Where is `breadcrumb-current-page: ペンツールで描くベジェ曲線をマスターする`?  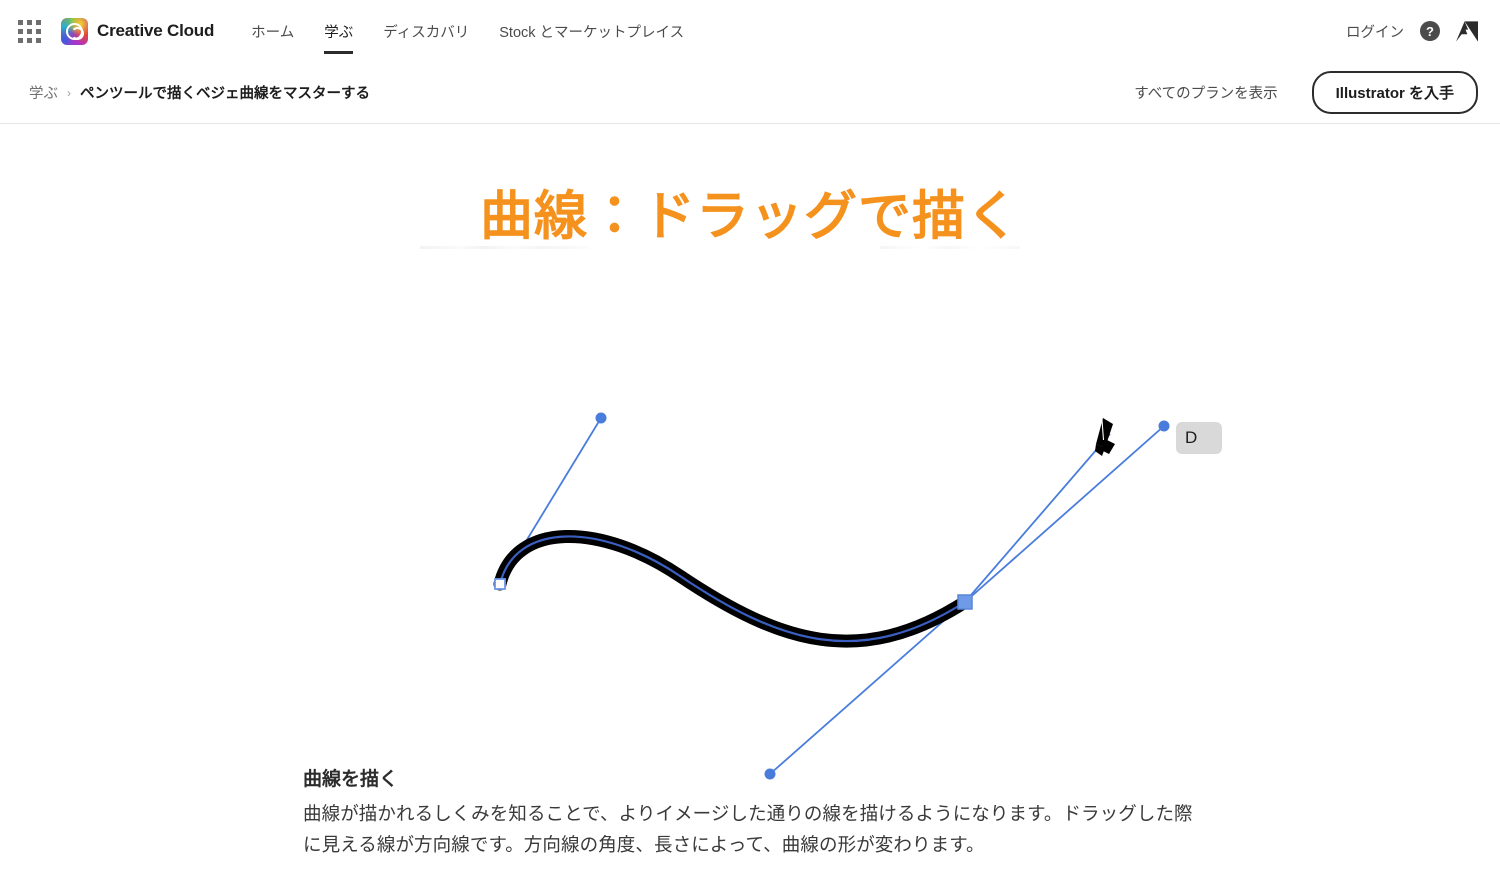
breadcrumb-current-page: ペンツールで描くベジェ曲線をマスターする is located at coordinates (225, 94).